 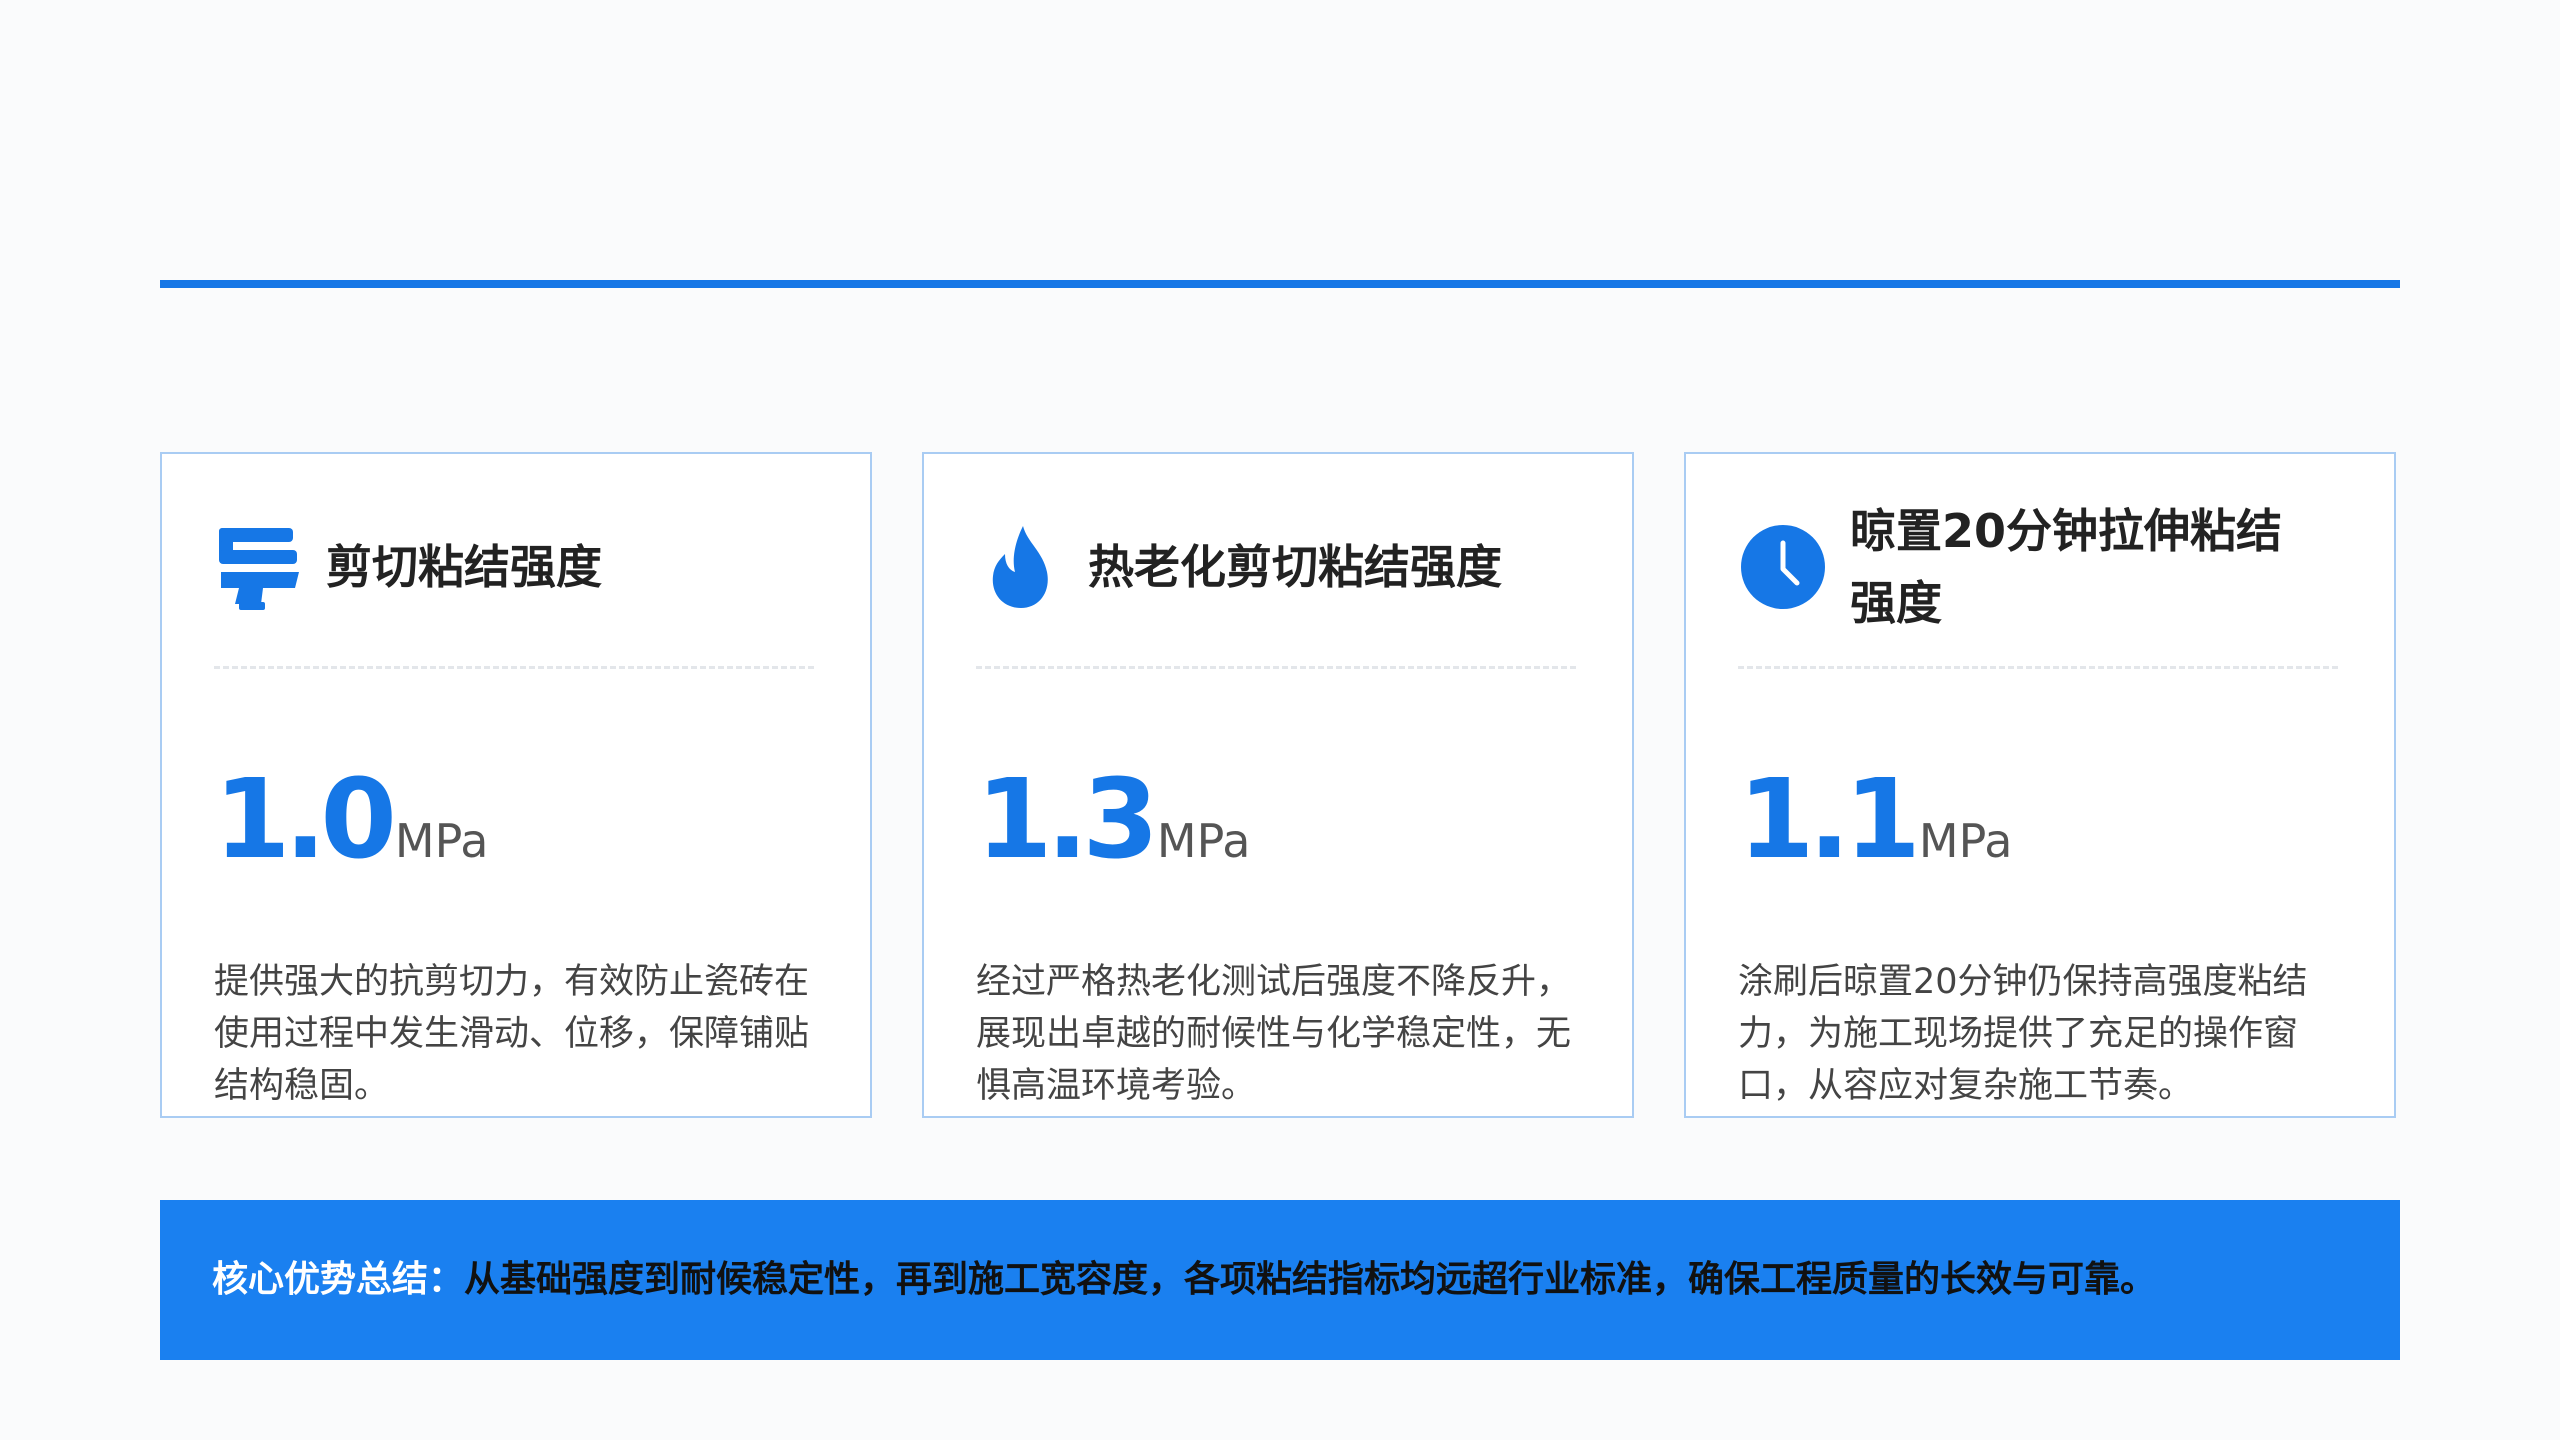 What do you see at coordinates (338, 1279) in the screenshot?
I see `summary-label: 核心优势总结：` at bounding box center [338, 1279].